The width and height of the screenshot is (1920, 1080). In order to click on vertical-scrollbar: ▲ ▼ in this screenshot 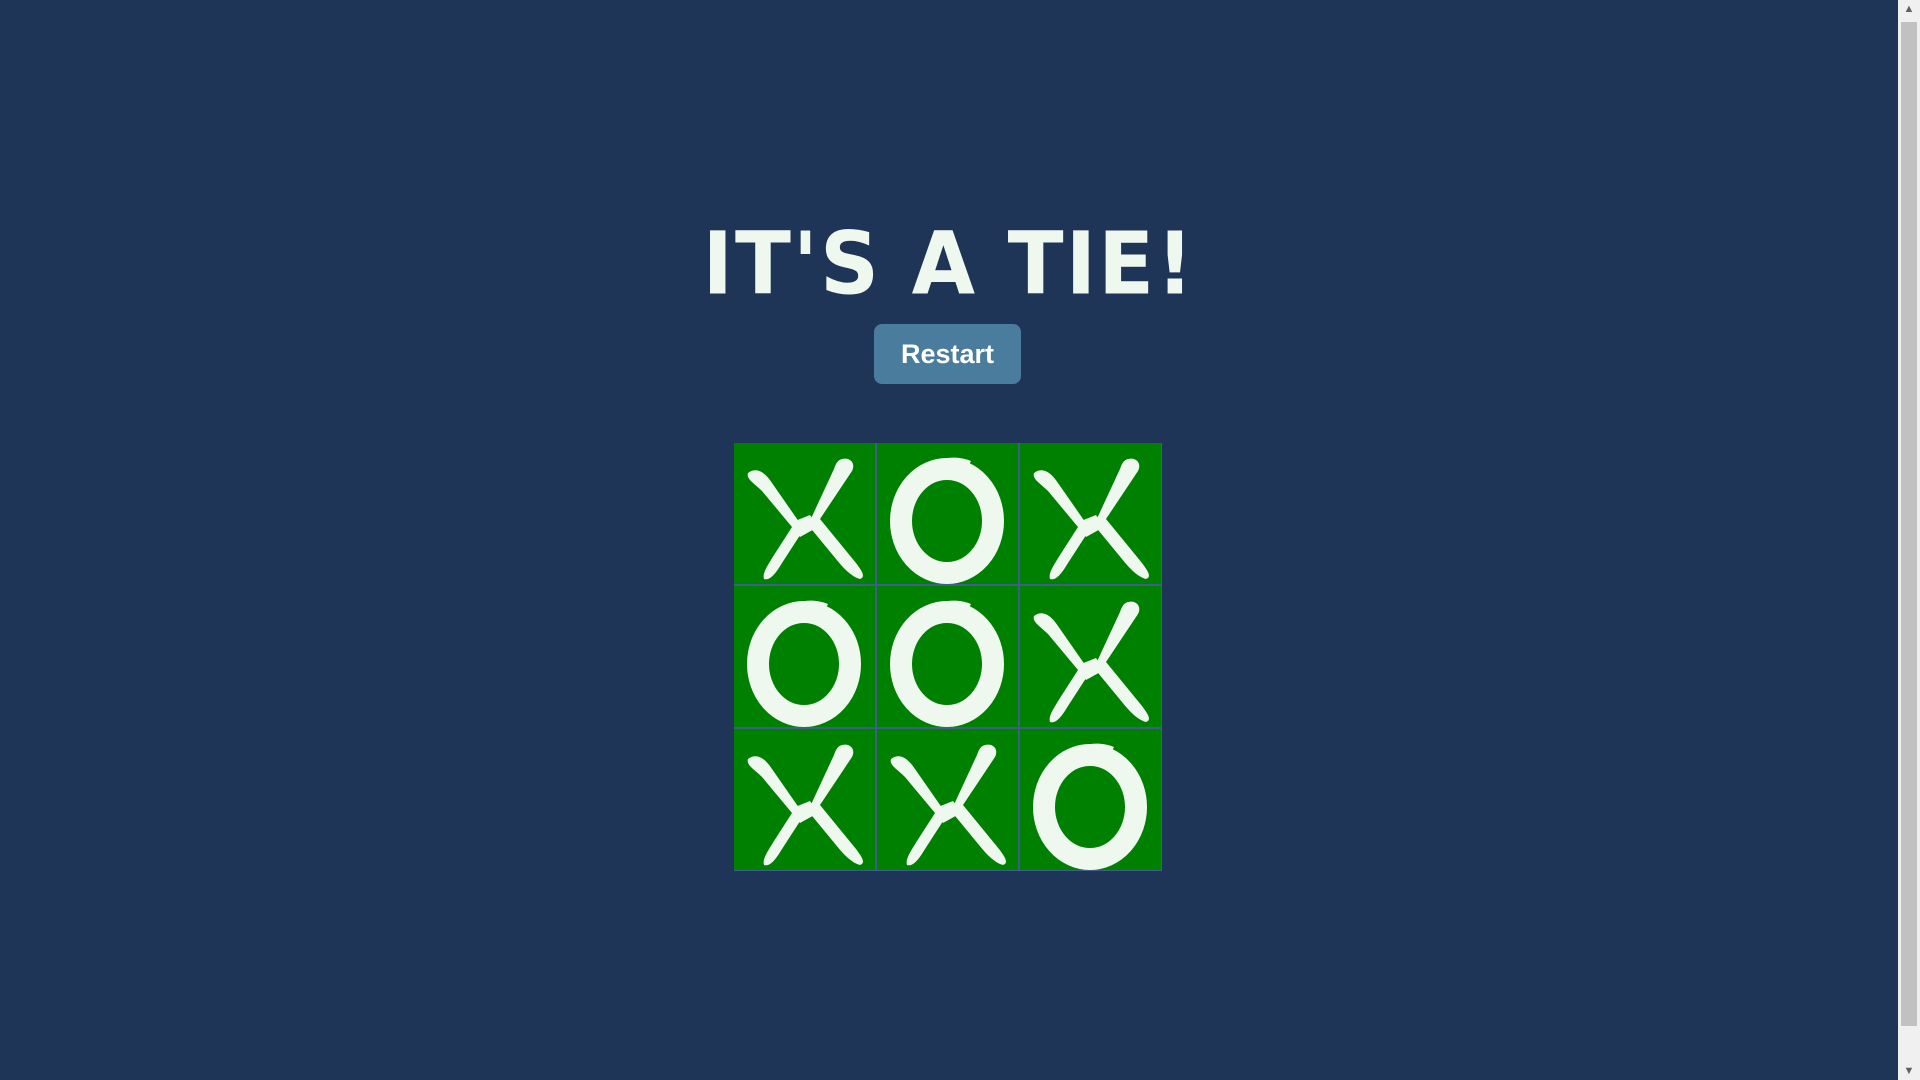, I will do `click(1909, 540)`.